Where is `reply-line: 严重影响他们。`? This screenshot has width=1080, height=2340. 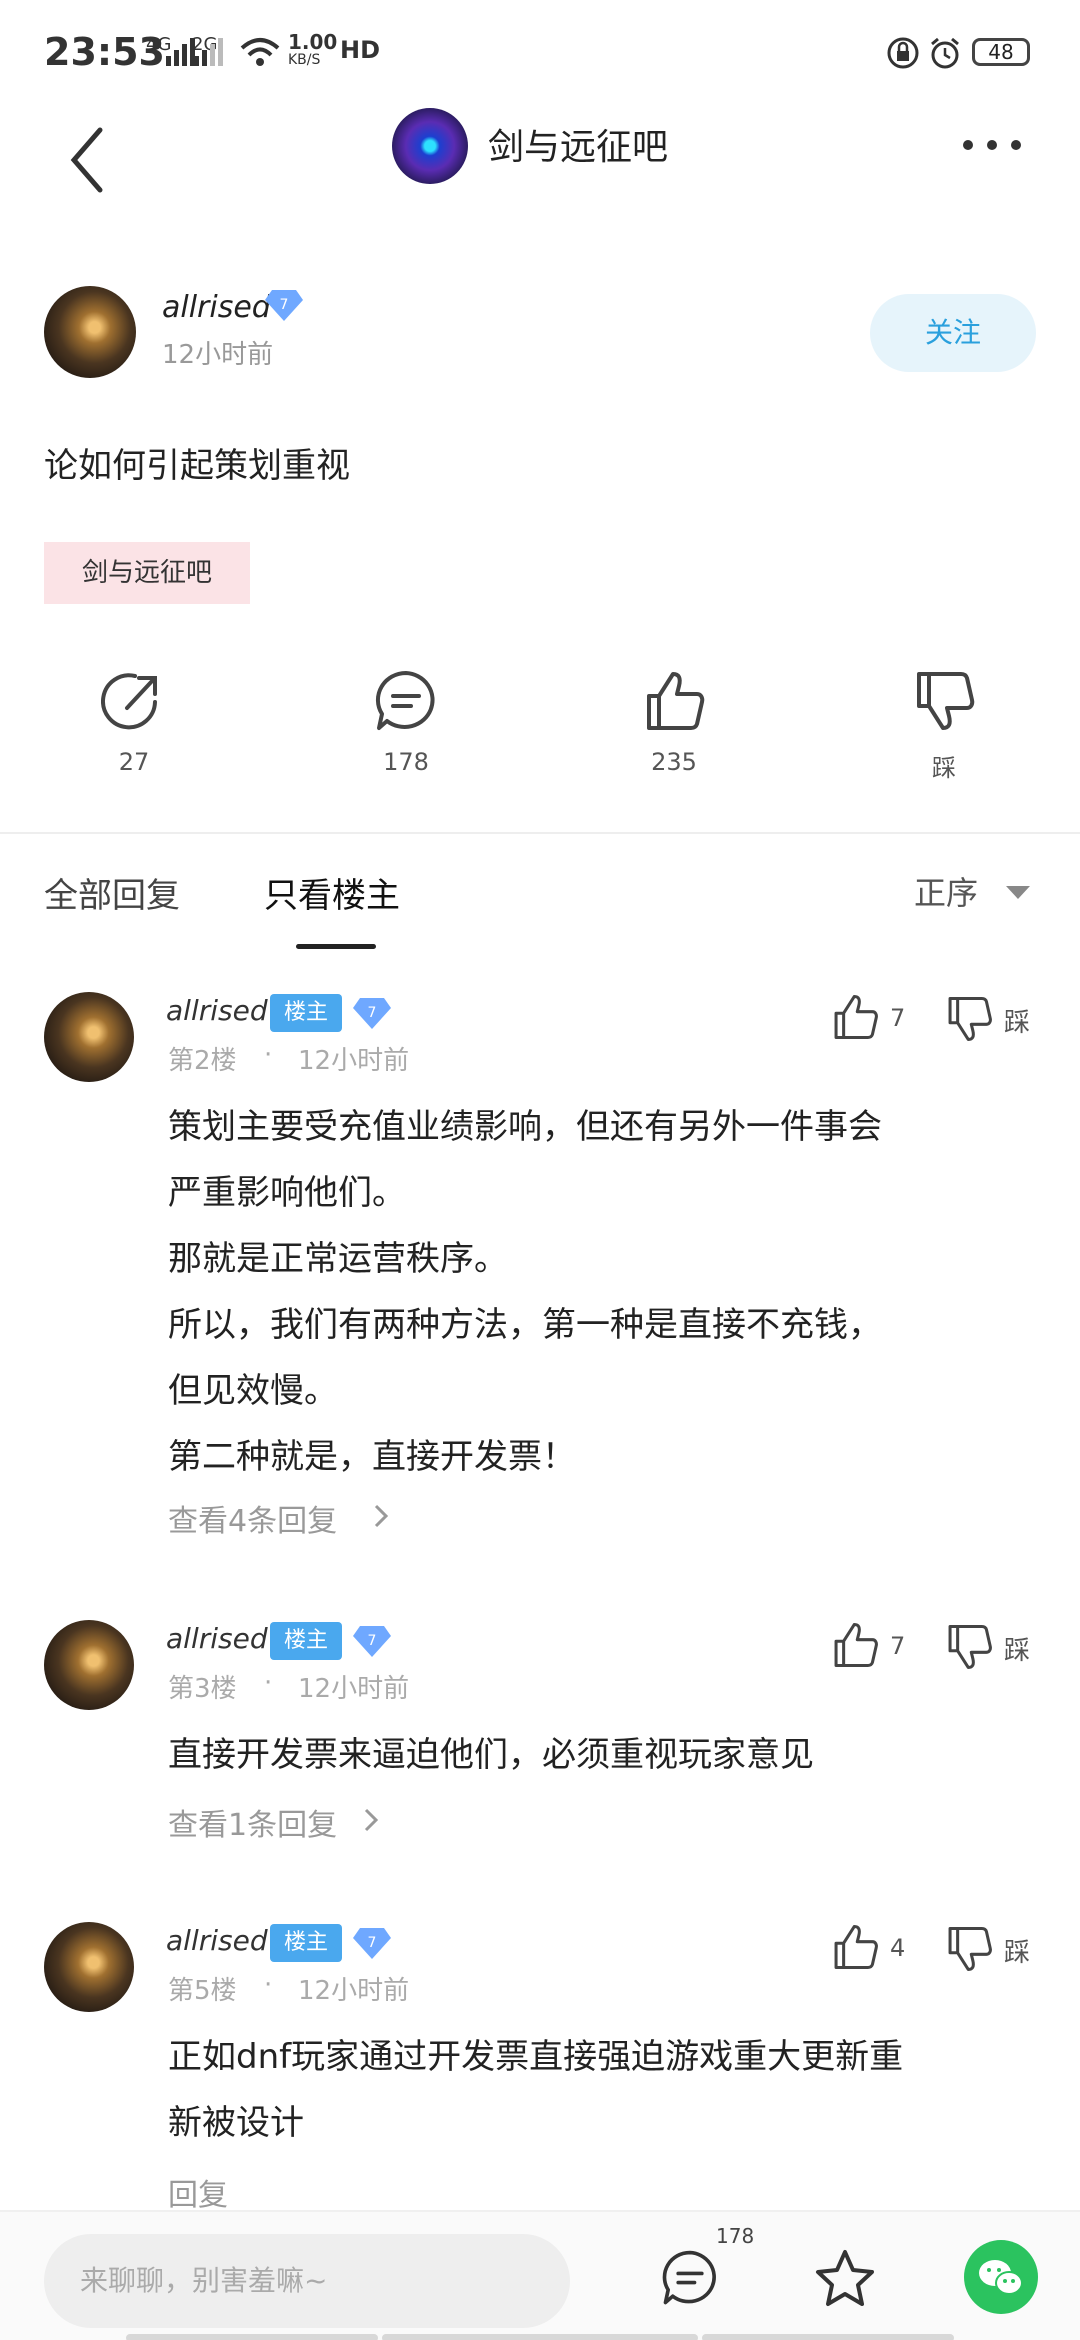 reply-line: 严重影响他们。 is located at coordinates (287, 1193).